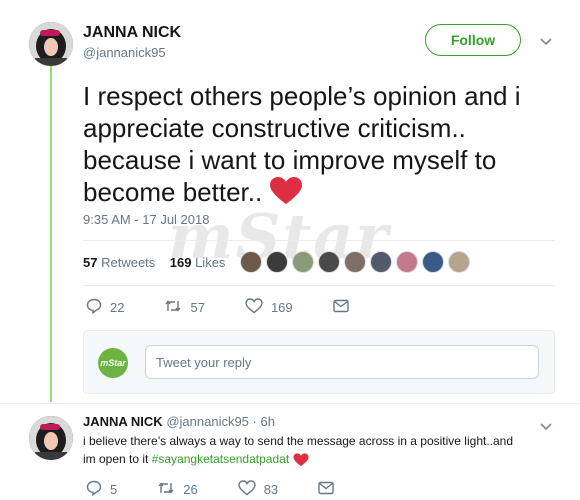 This screenshot has width=580, height=500. Describe the element at coordinates (473, 40) in the screenshot. I see `follow-button: Follow` at that location.